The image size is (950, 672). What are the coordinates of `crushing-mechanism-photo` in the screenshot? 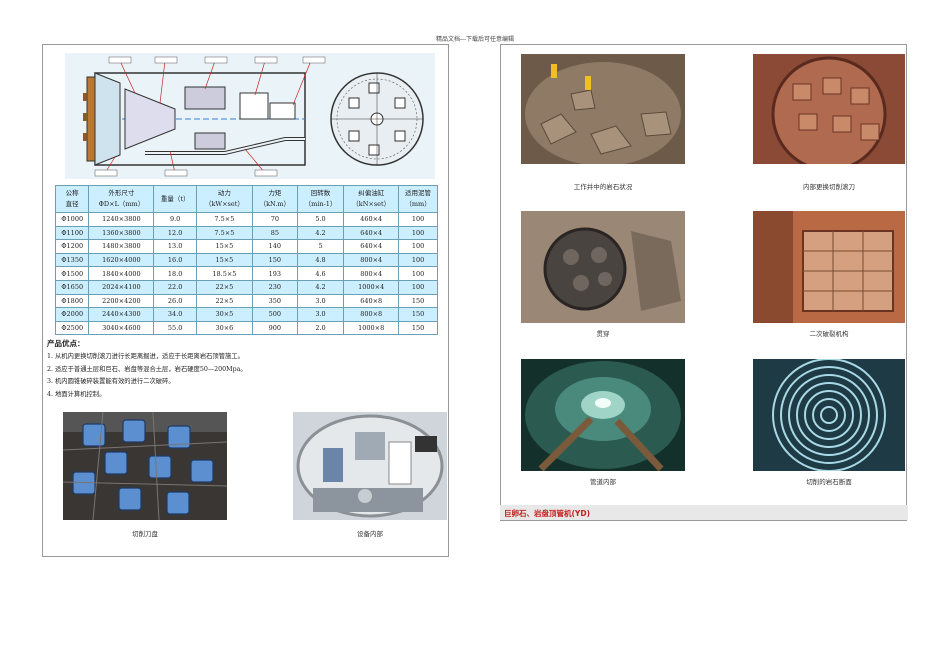 It's located at (829, 267).